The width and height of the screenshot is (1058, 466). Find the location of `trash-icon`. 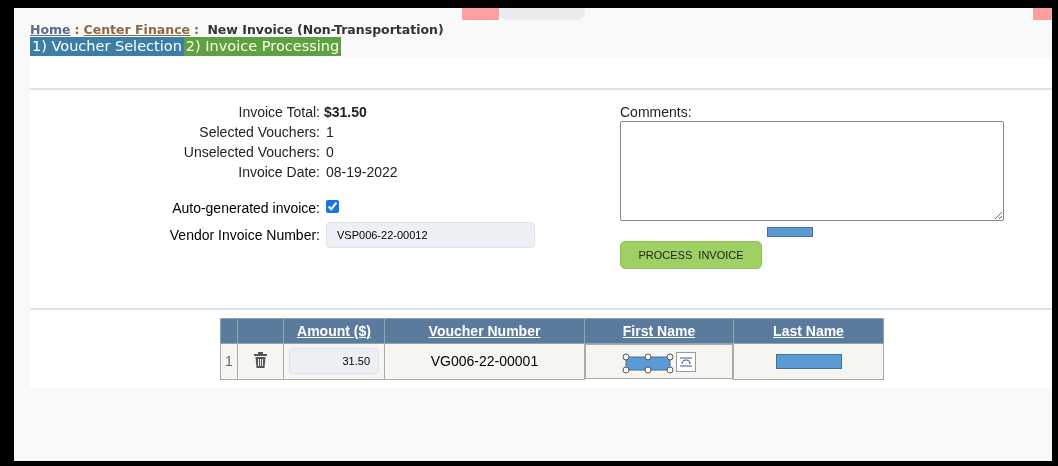

trash-icon is located at coordinates (260, 359).